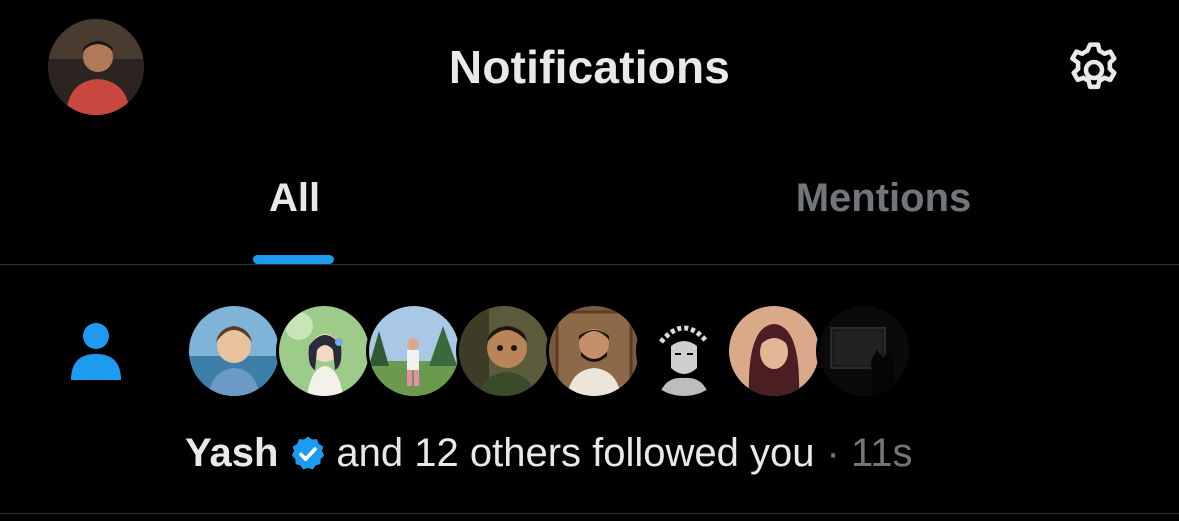 Image resolution: width=1179 pixels, height=521 pixels. I want to click on notification-time: · 11s, so click(870, 453).